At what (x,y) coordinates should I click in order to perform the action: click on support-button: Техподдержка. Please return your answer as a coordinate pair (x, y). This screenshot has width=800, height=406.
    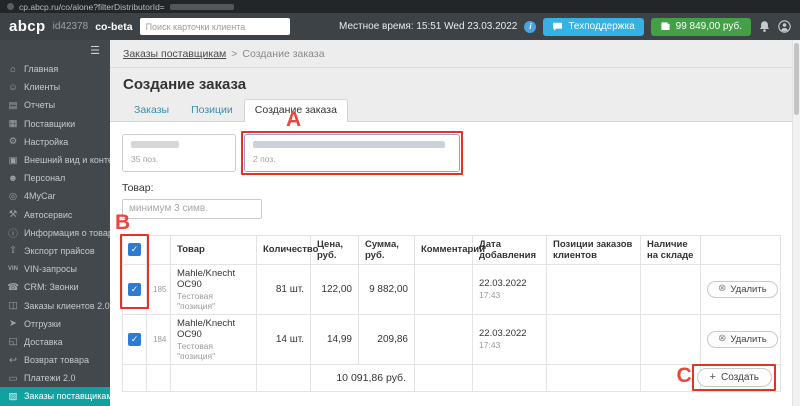
    Looking at the image, I should click on (593, 26).